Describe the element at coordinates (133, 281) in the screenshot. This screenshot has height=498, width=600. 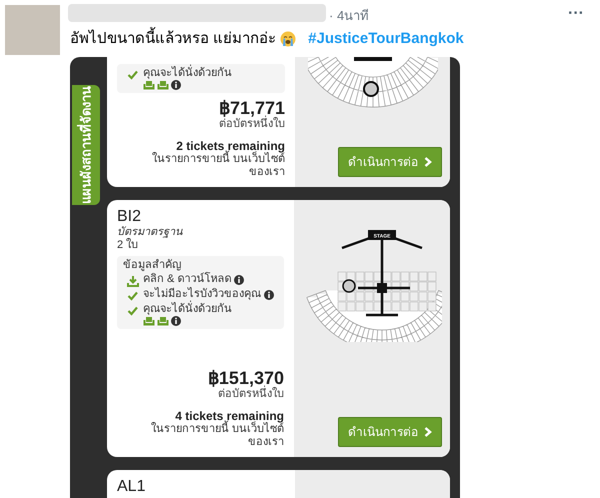
I see `download-icon` at that location.